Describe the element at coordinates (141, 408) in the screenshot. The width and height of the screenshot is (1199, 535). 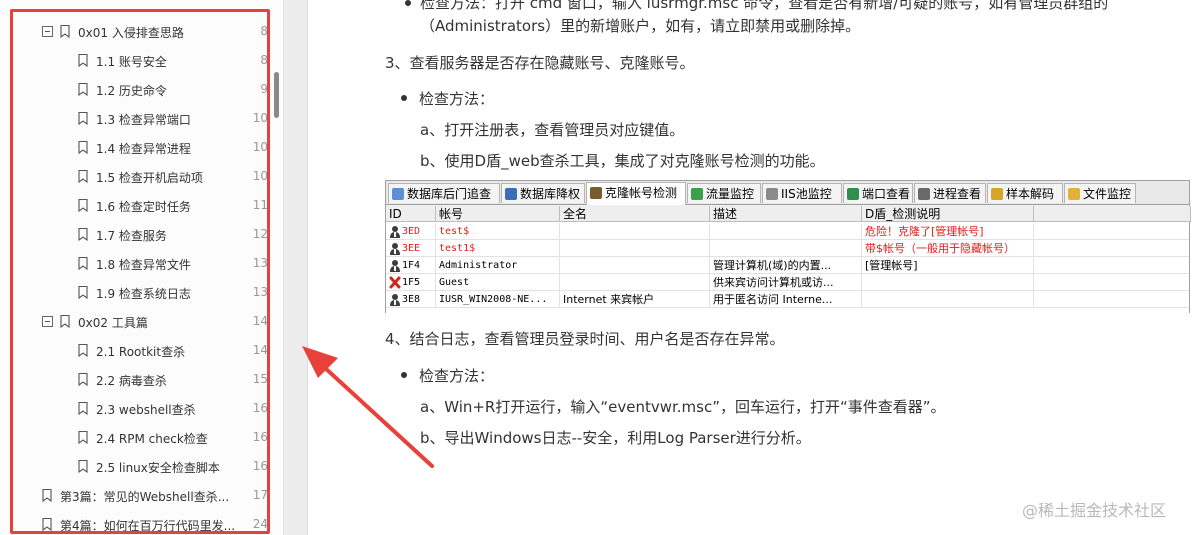
I see `outline-item: 2.3 webshell查杀 16` at that location.